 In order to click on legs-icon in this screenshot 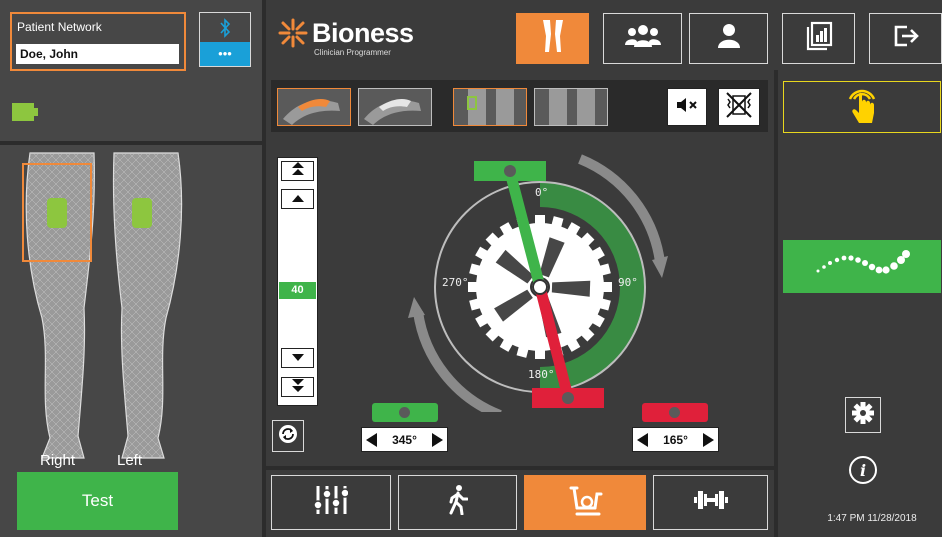, I will do `click(553, 38)`.